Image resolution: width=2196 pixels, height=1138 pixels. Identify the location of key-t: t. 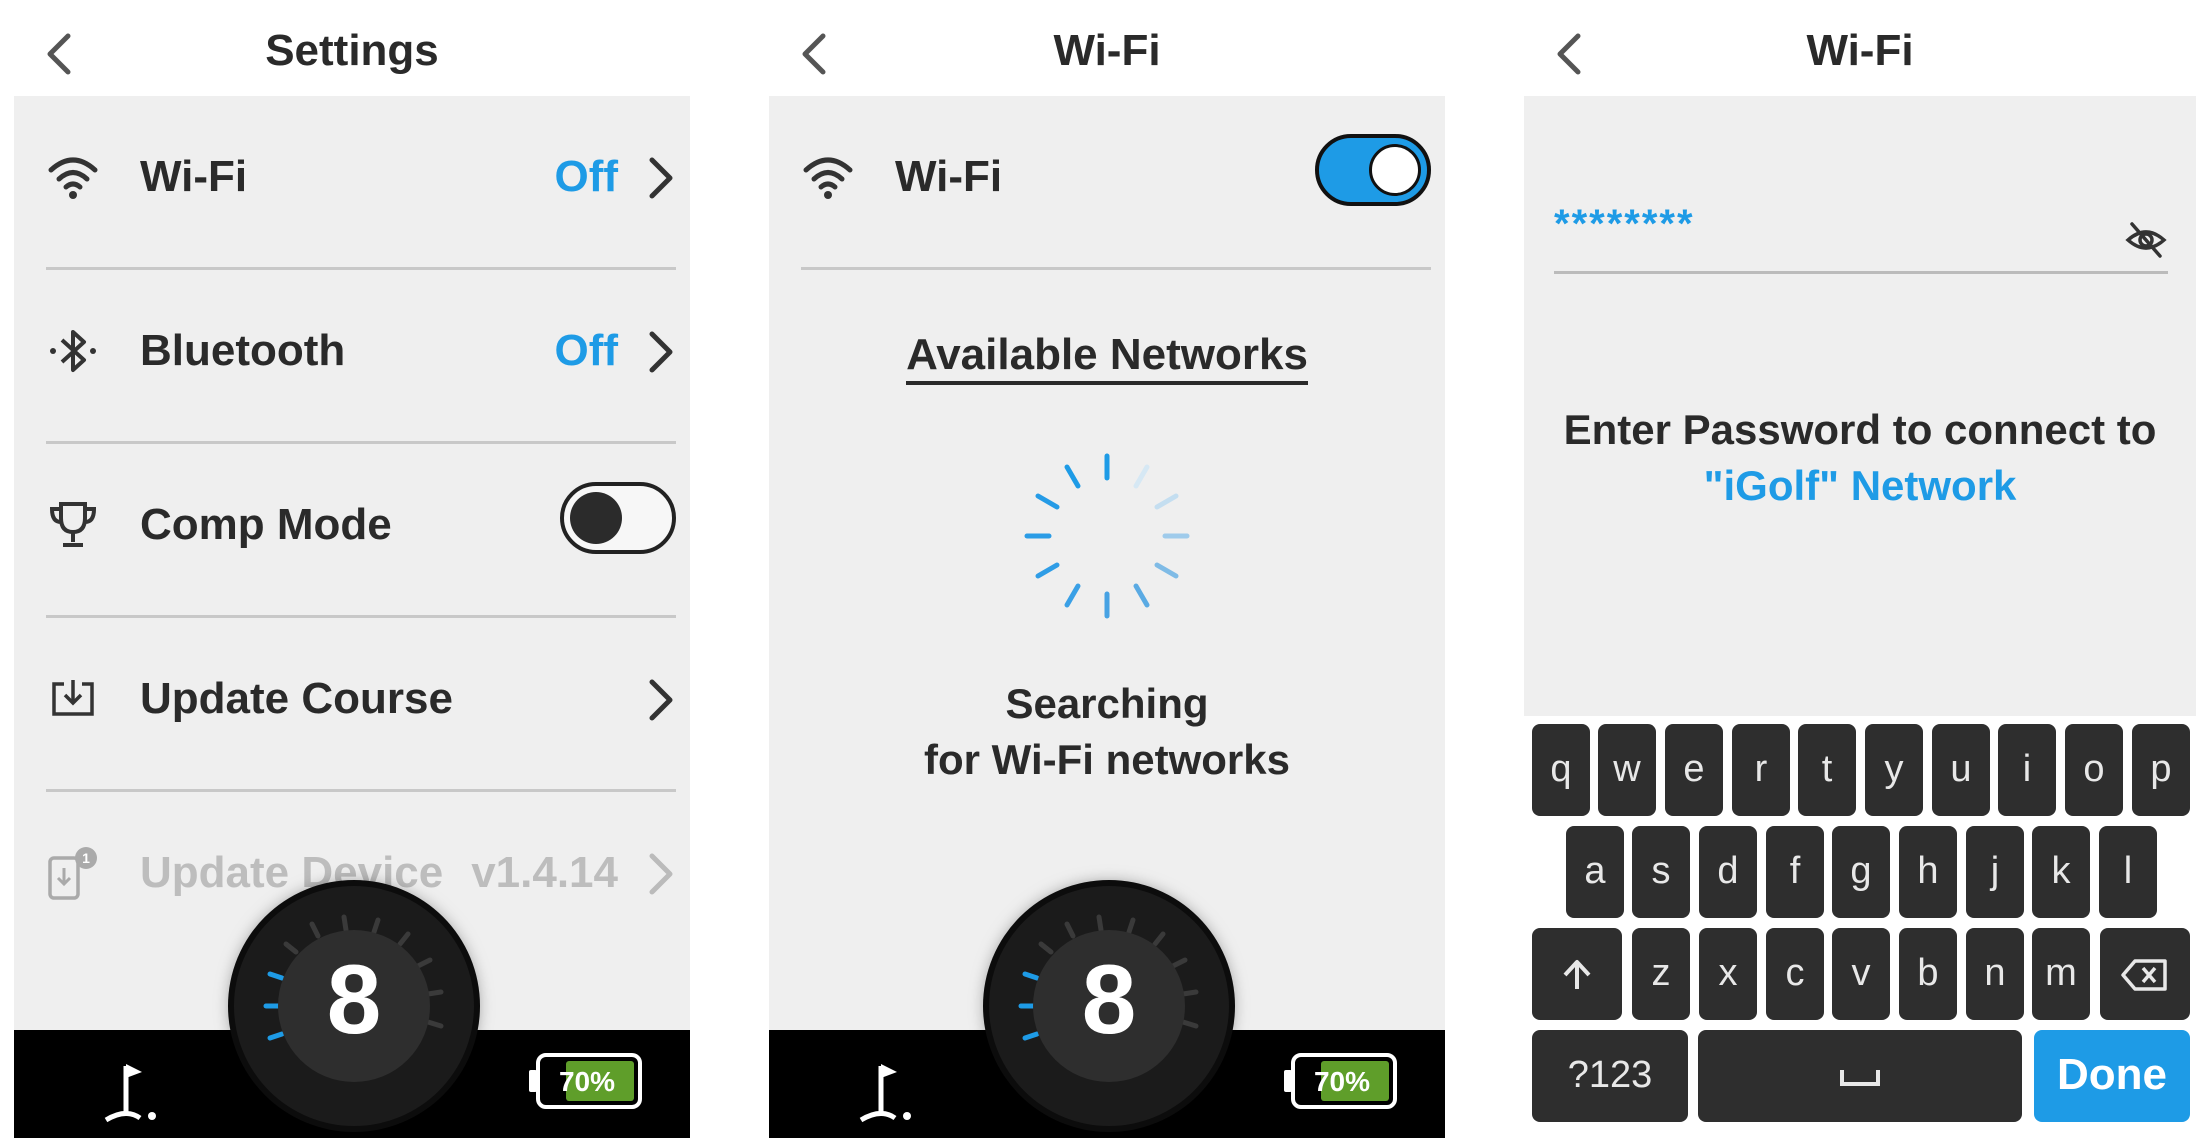
(1827, 770).